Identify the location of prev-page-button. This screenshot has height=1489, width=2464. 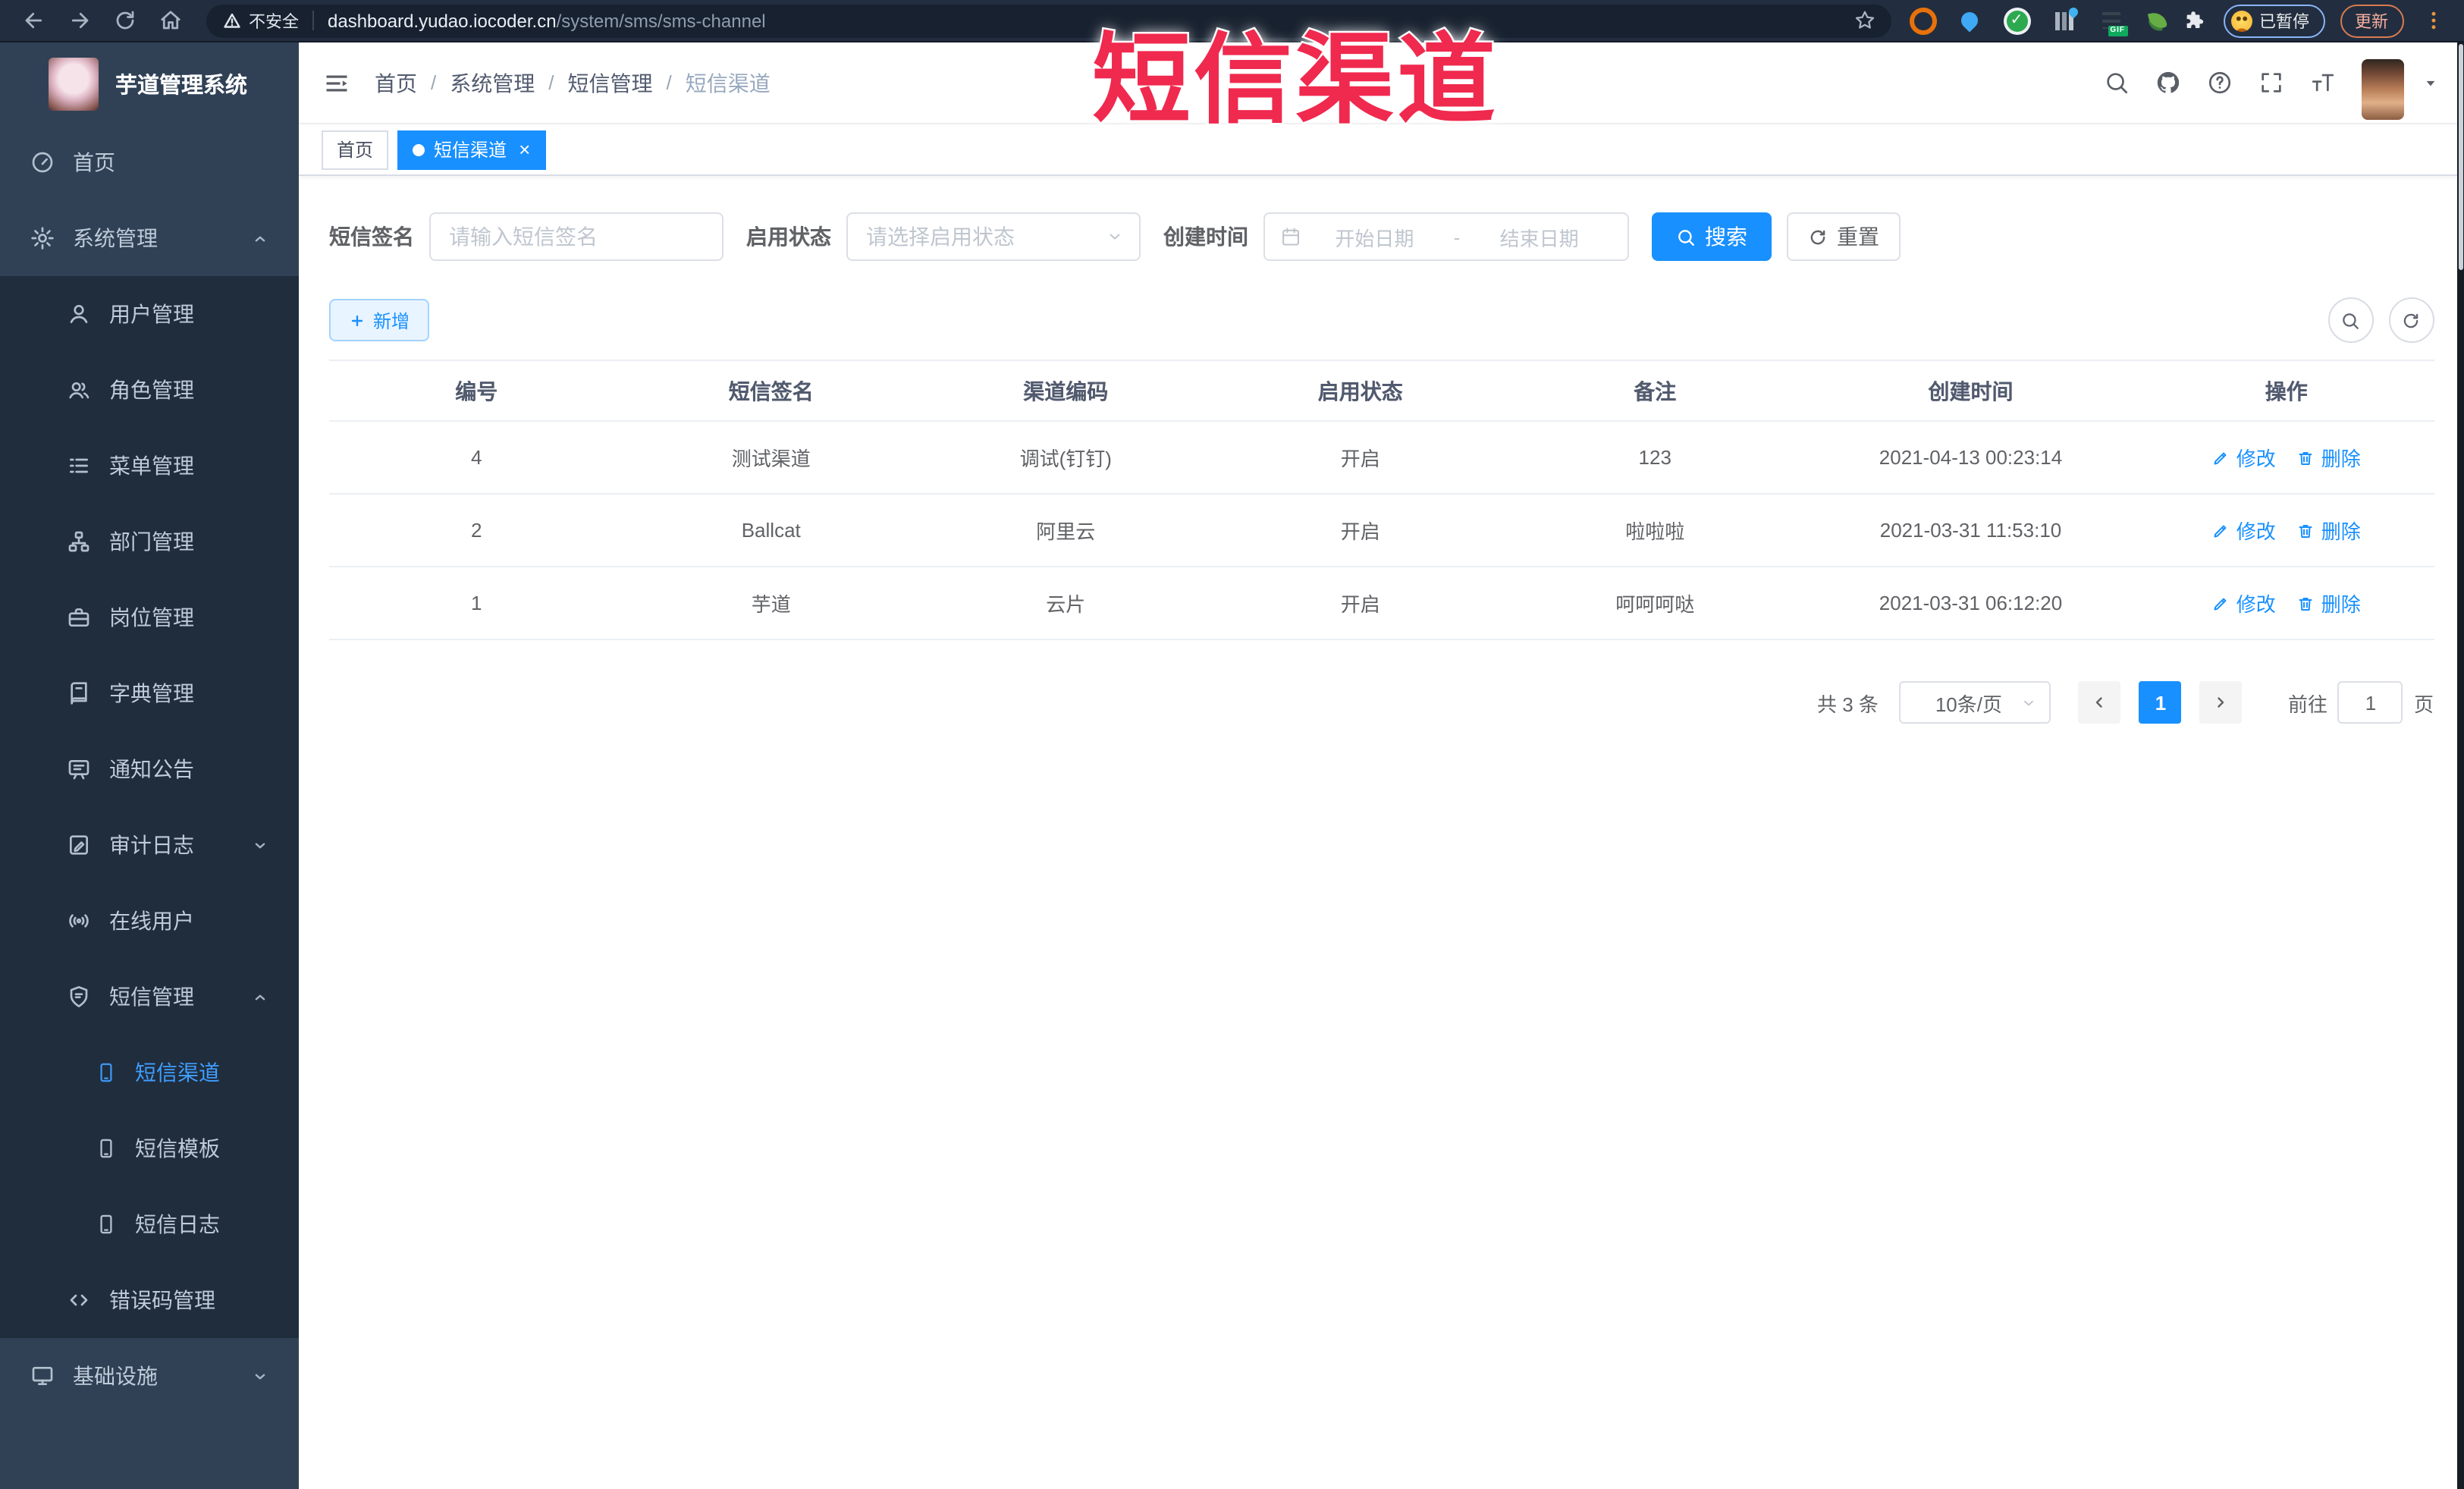
(2099, 702).